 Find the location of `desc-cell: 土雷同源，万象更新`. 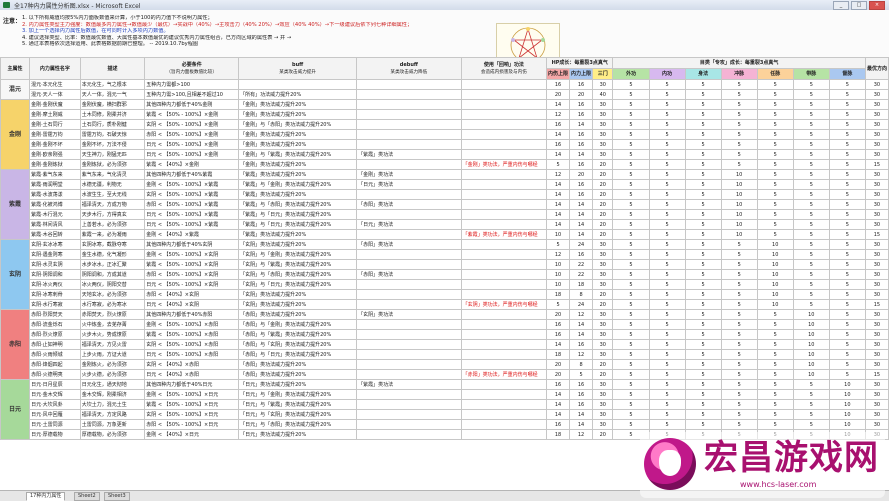

desc-cell: 土雷同源，万象更新 is located at coordinates (112, 424).